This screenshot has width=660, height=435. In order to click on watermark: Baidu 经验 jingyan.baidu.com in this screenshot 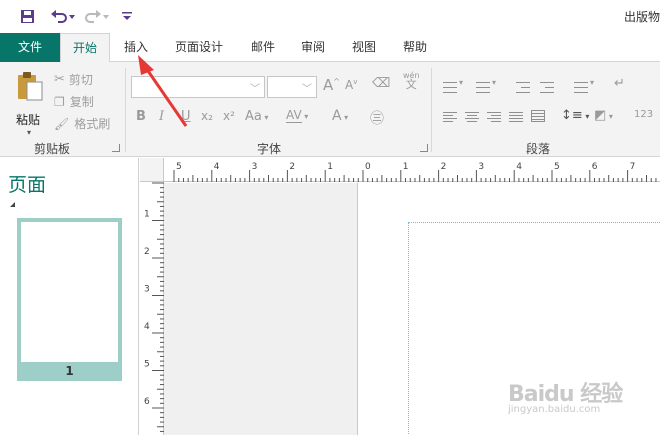, I will do `click(565, 395)`.